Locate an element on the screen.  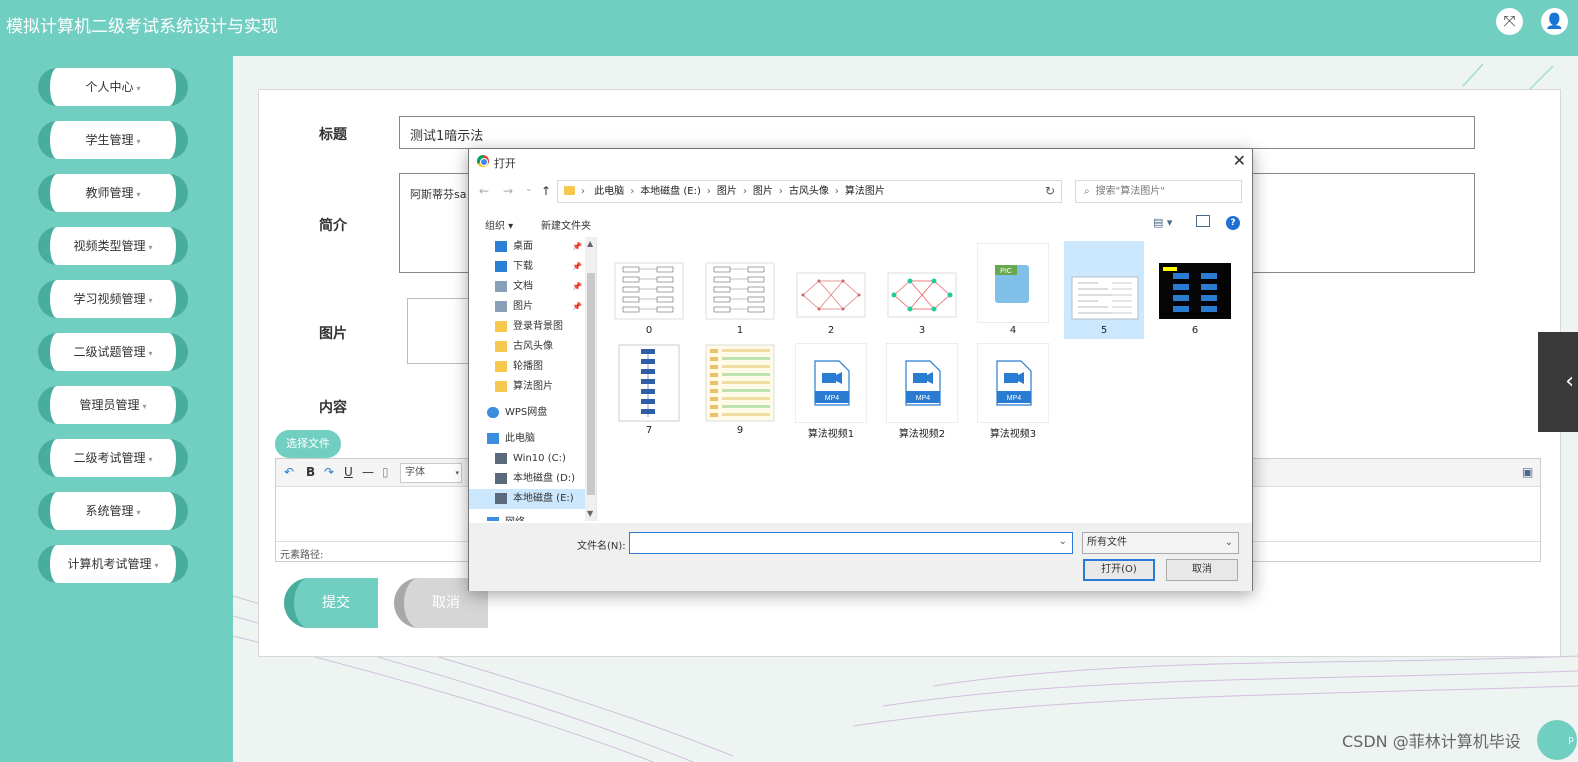
fullscreen-editor-icon: ▣ is located at coordinates (1527, 472).